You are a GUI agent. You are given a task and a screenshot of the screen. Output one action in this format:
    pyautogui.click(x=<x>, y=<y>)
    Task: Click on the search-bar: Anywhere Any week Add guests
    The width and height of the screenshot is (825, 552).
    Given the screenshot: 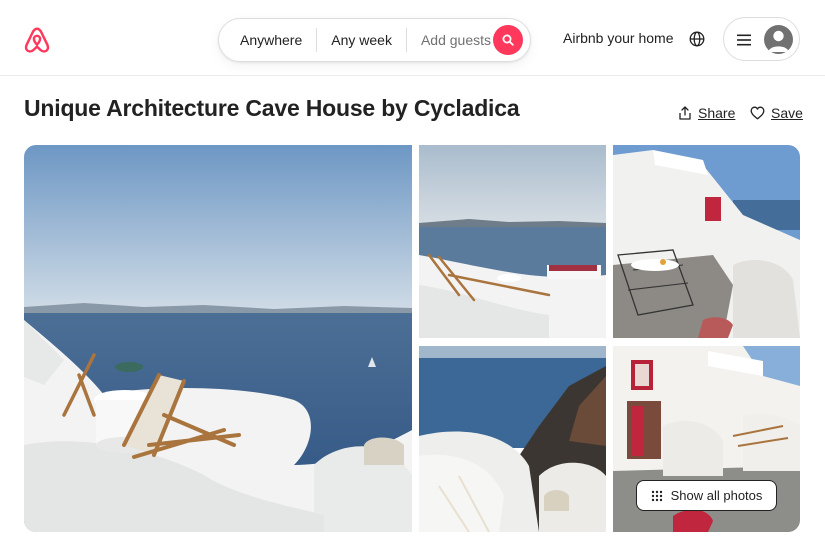 What is the action you would take?
    pyautogui.click(x=374, y=40)
    